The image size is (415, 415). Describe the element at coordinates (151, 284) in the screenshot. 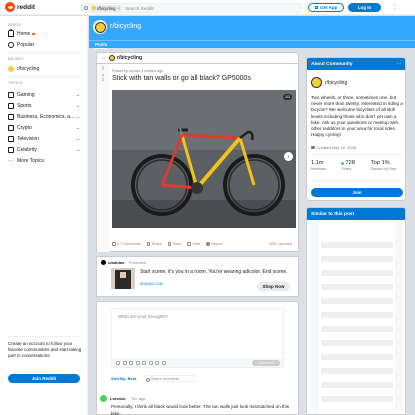

I see `ad-domain: ADIDAS.COM` at that location.